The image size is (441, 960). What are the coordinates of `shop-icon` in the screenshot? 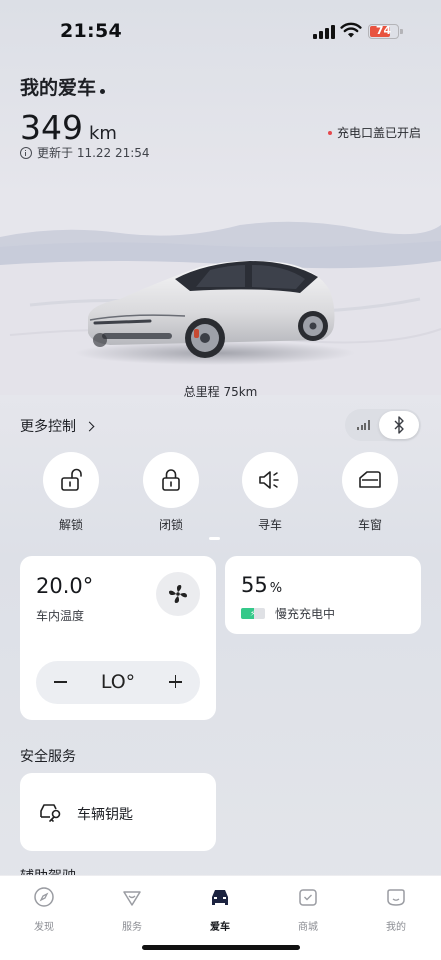 It's located at (308, 897).